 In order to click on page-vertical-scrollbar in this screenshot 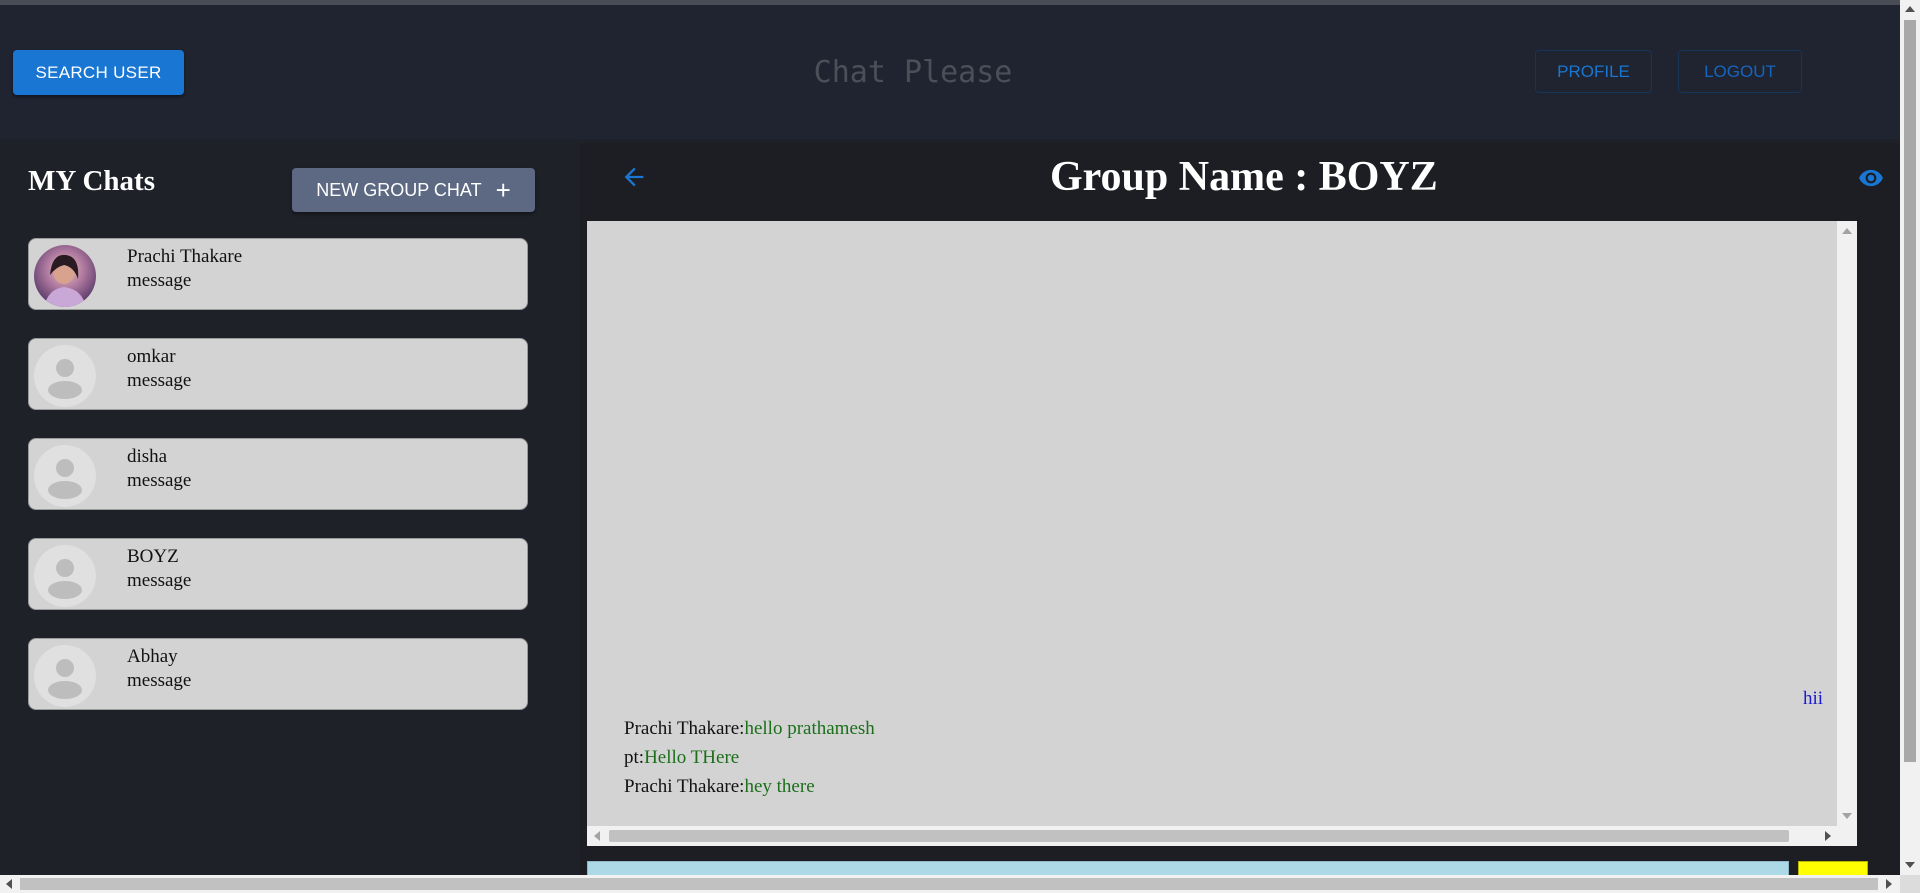, I will do `click(1910, 437)`.